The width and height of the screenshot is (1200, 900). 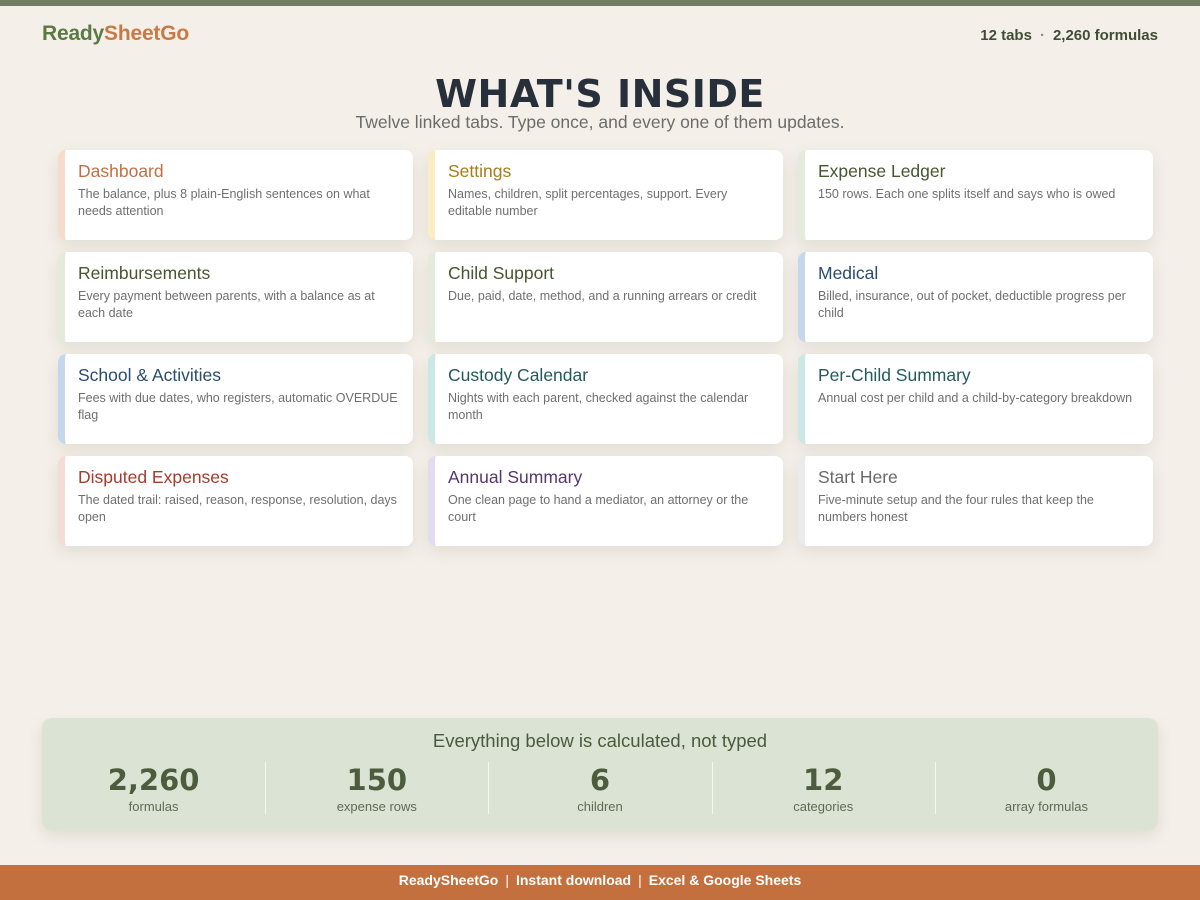 I want to click on stat-label: expense rows, so click(x=376, y=806).